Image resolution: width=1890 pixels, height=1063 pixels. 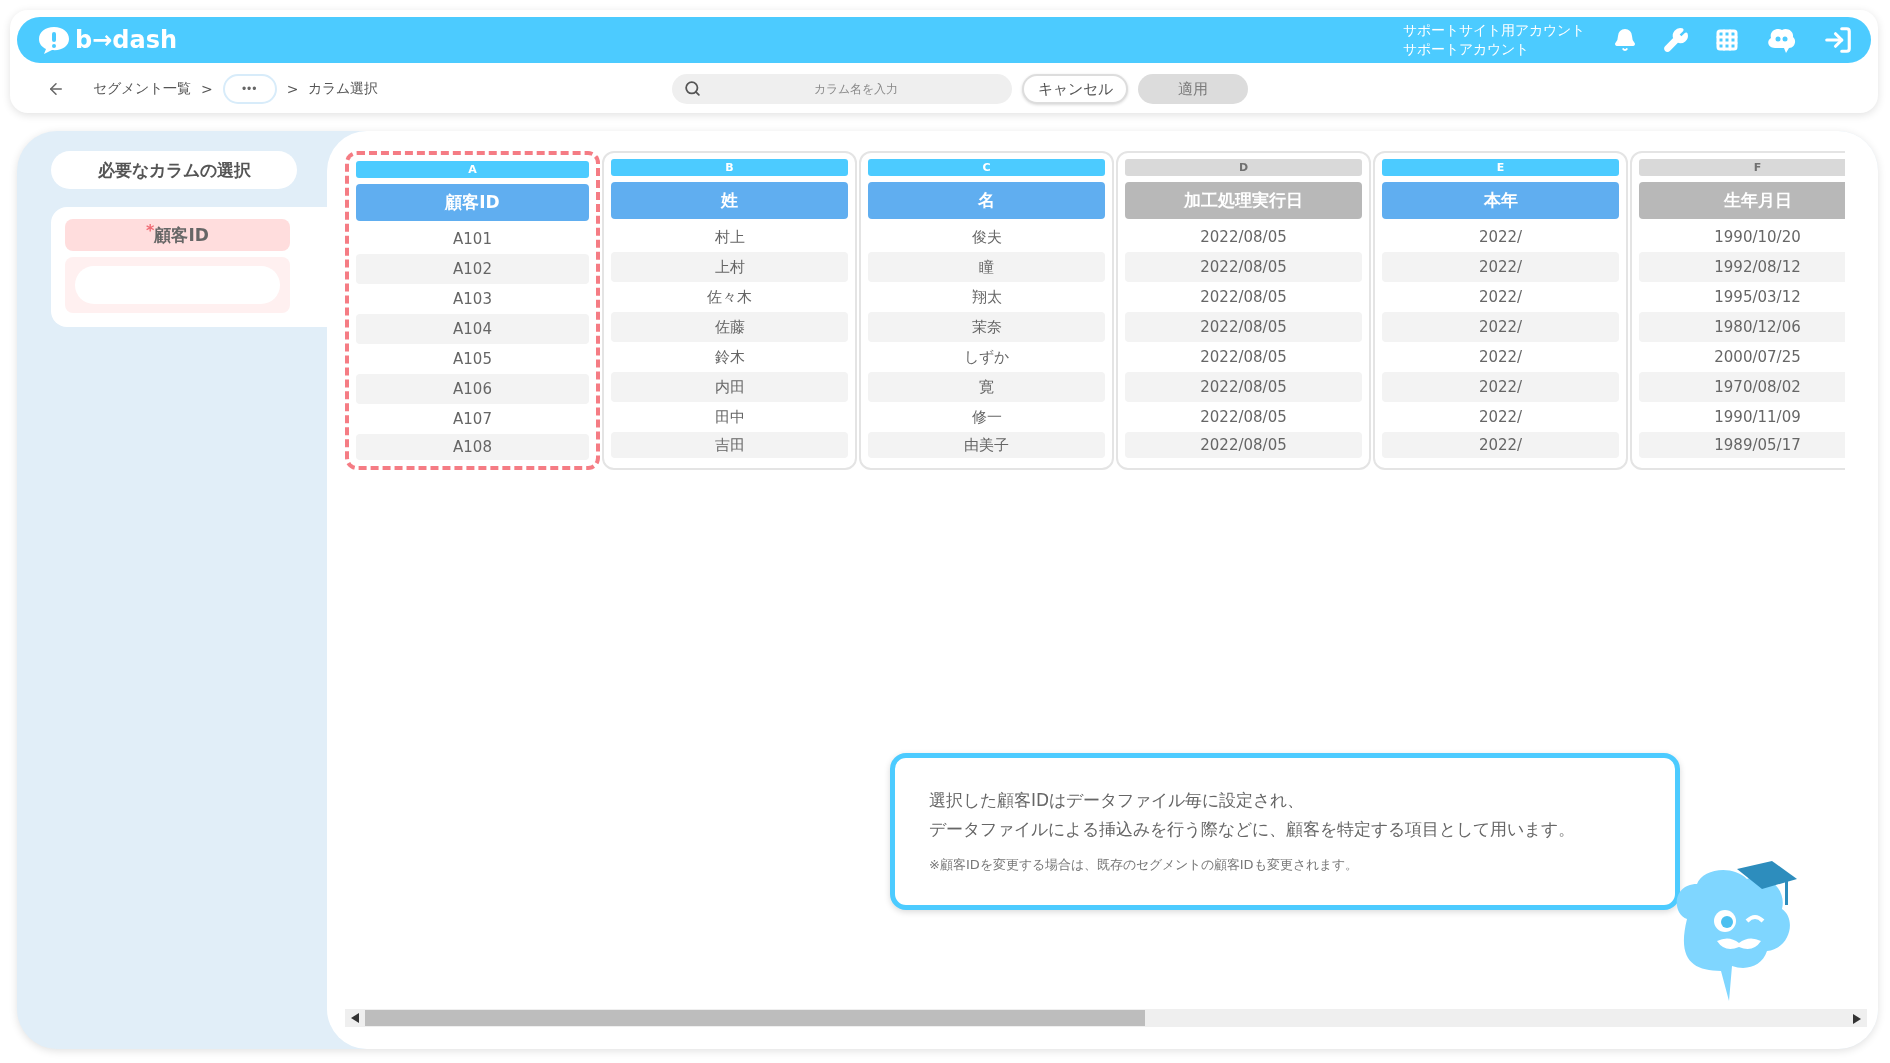 I want to click on horizontal-scrollbar, so click(x=1106, y=1018).